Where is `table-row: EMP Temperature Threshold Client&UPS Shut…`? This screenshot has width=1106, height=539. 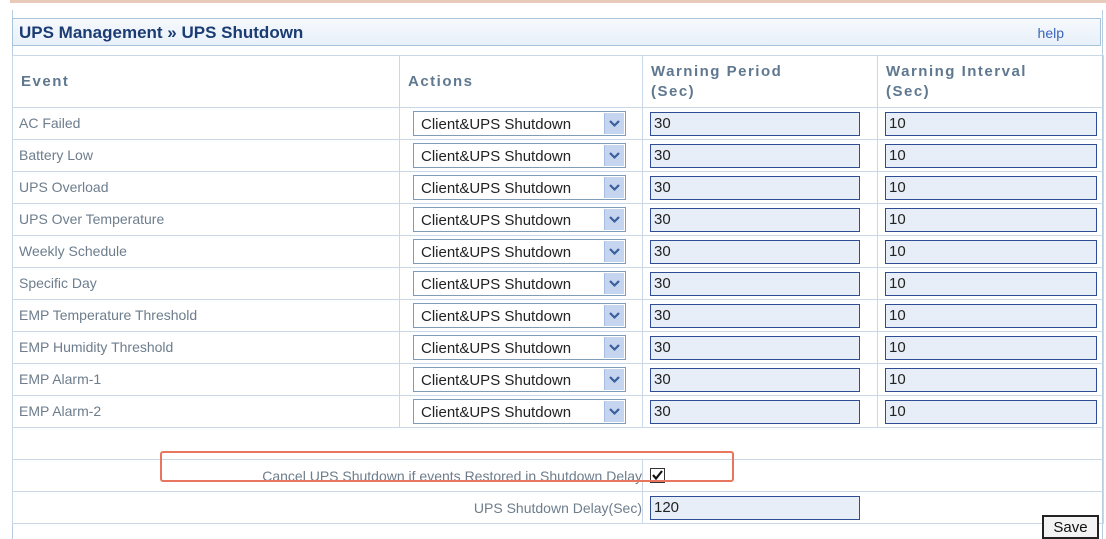 table-row: EMP Temperature Threshold Client&UPS Shut… is located at coordinates (558, 315).